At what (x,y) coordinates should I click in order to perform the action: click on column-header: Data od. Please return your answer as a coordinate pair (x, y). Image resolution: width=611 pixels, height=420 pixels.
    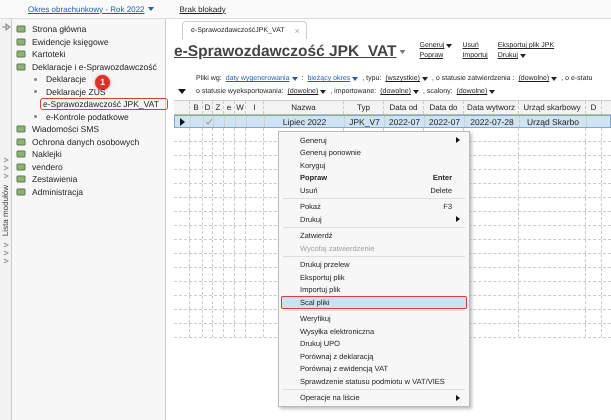
    Looking at the image, I should click on (404, 107).